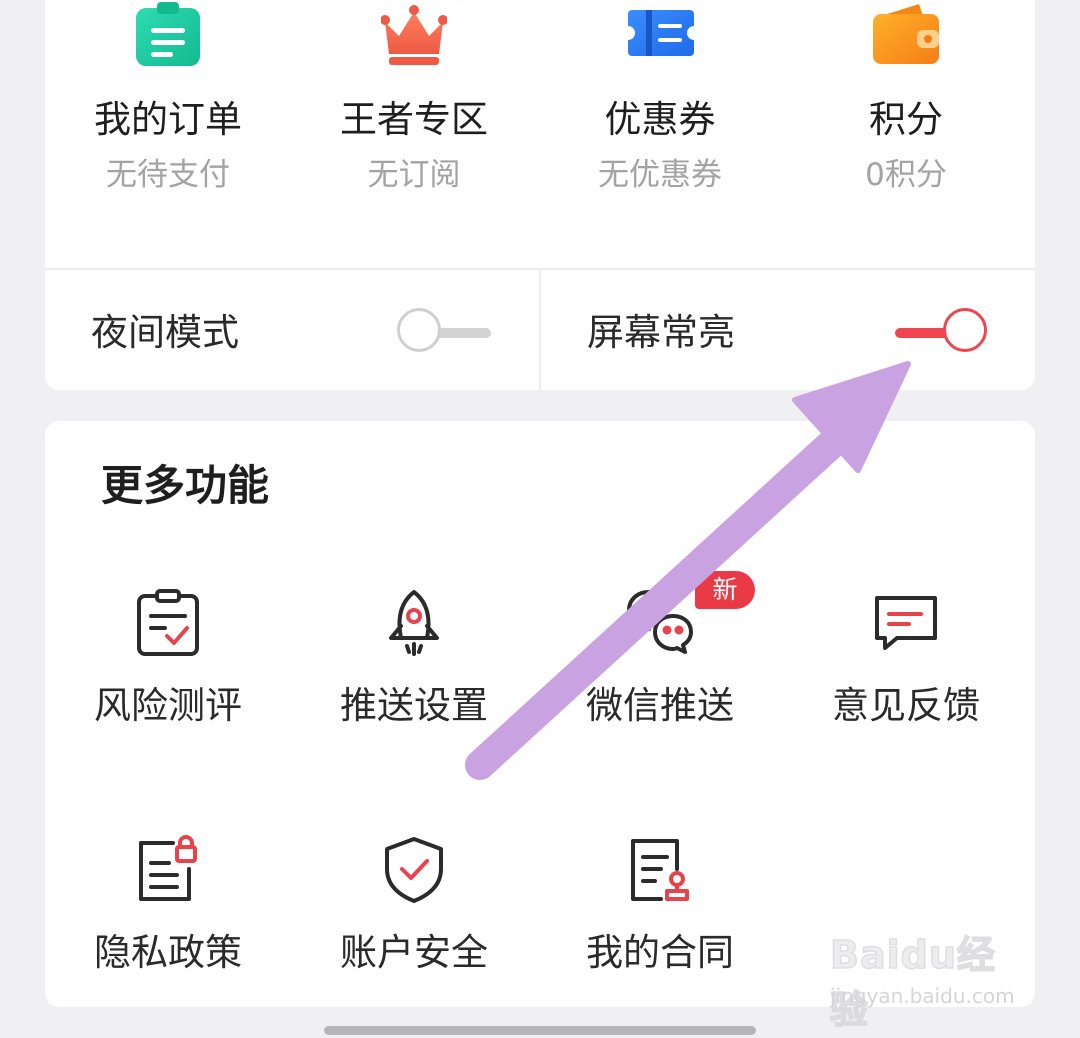 The image size is (1080, 1038). I want to click on feature-account-security: 账户安全, so click(414, 935).